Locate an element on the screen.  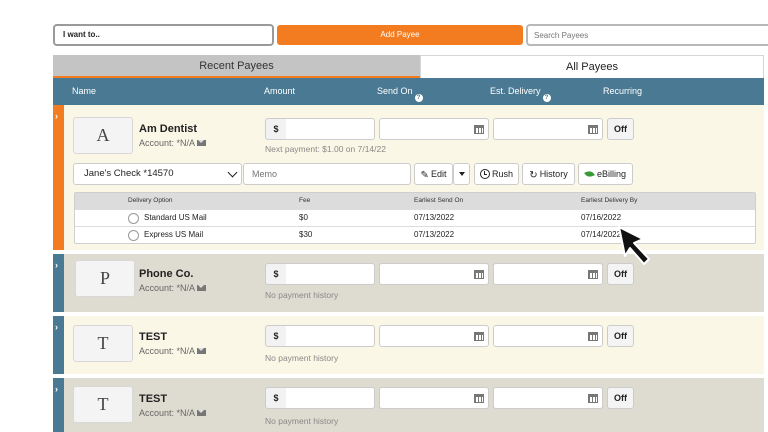
top-bar: I want to.. Add Payee is located at coordinates (410, 35).